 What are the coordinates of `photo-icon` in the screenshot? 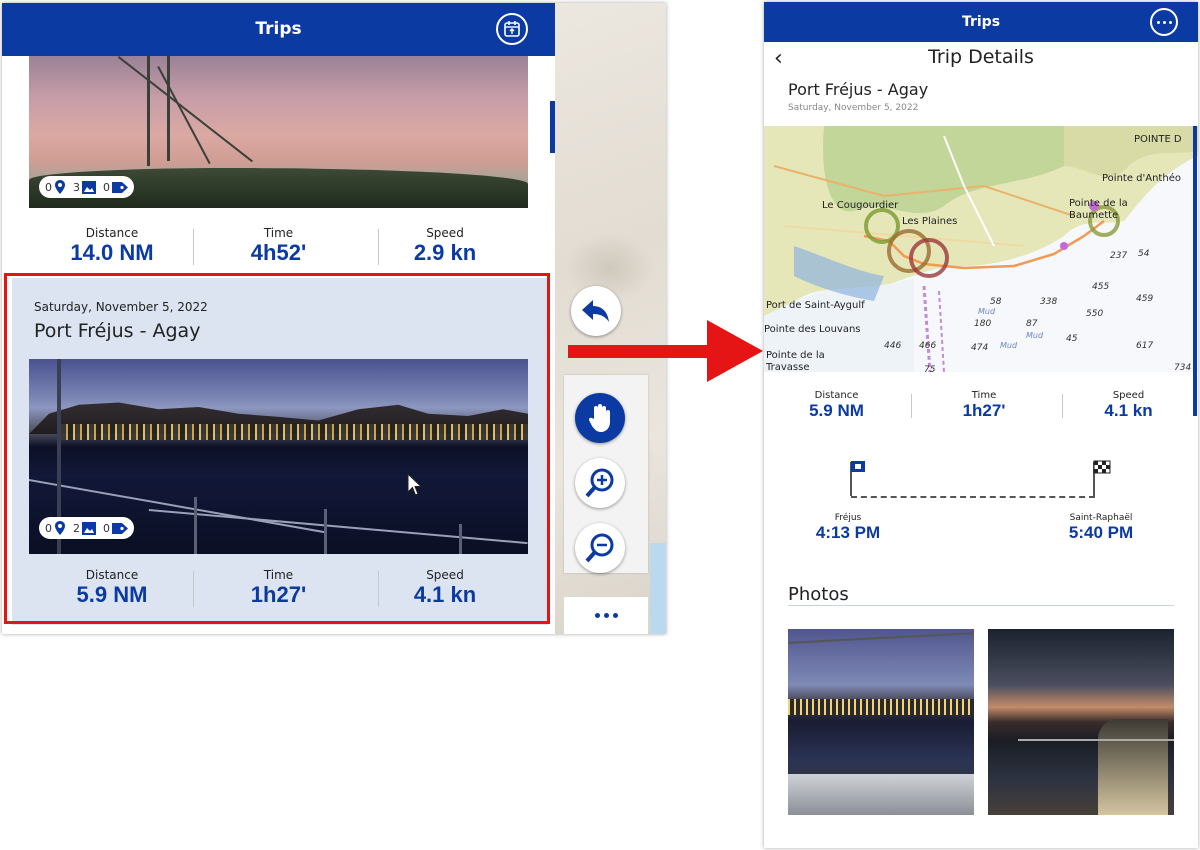 It's located at (89, 187).